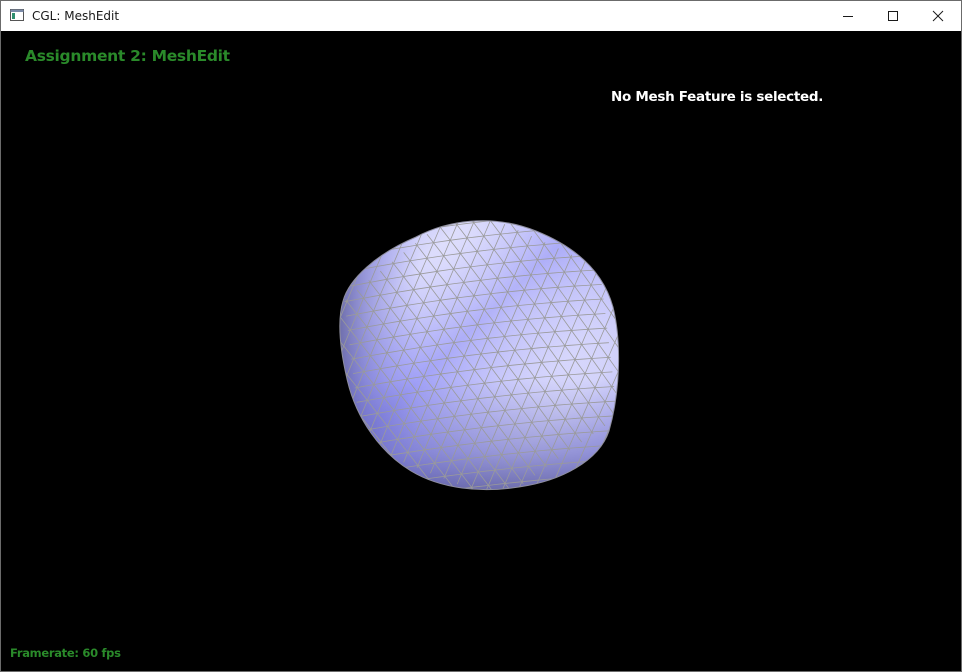 This screenshot has width=962, height=672. Describe the element at coordinates (127, 56) in the screenshot. I see `app-title: Assignment 2: MeshEdit` at that location.